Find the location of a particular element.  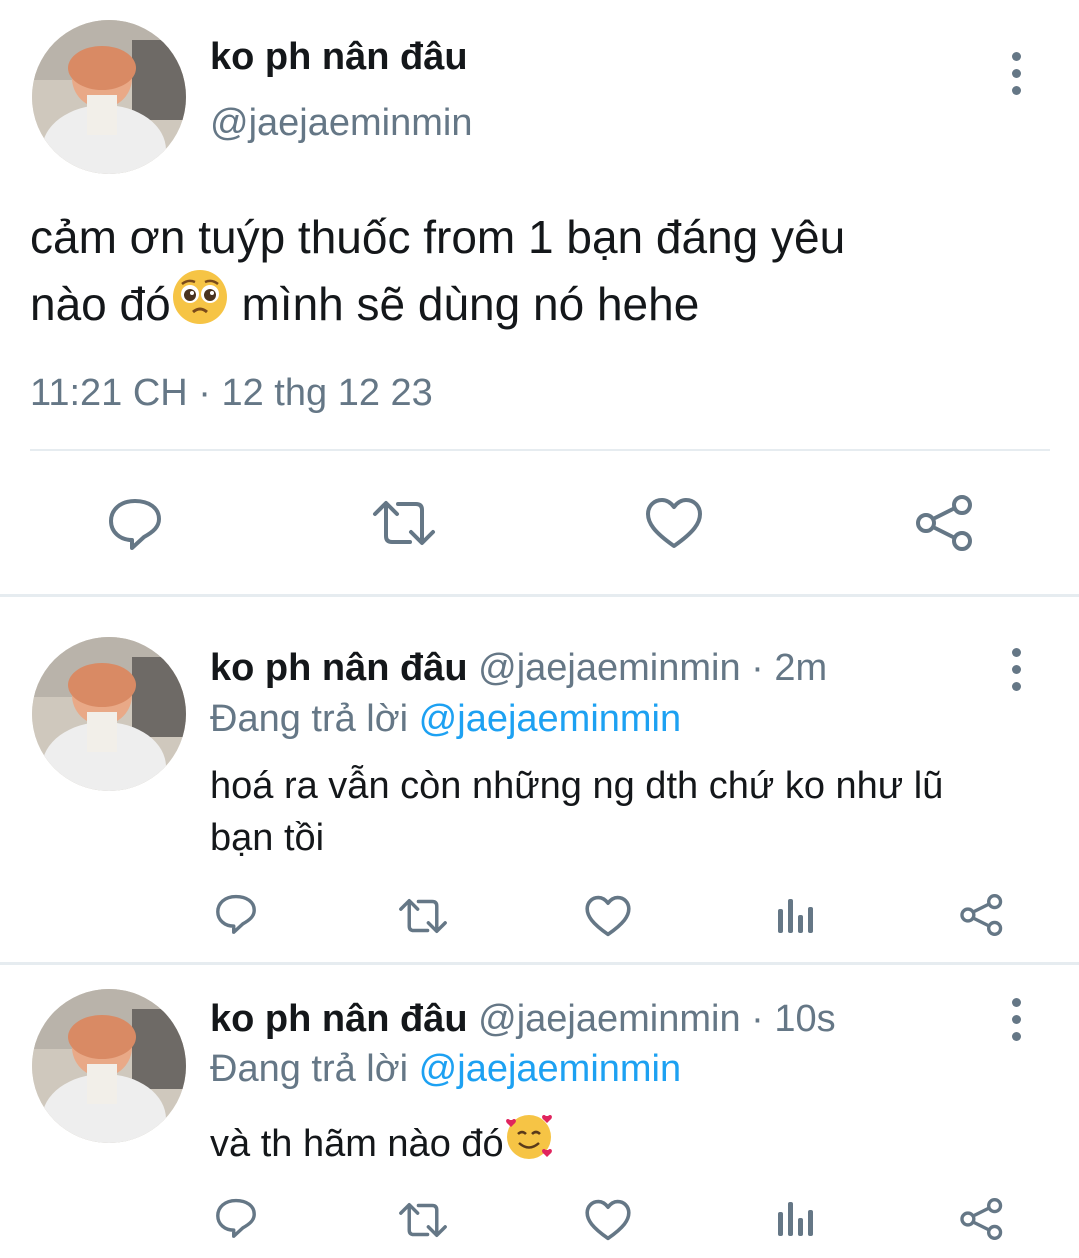

divider is located at coordinates (540, 450).